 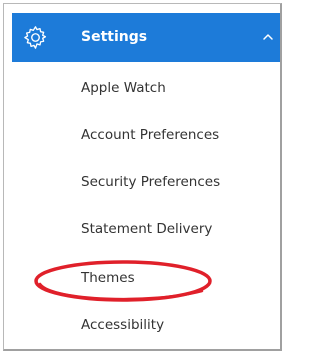 I want to click on menu-item-label: Statement Delivery, so click(x=147, y=229).